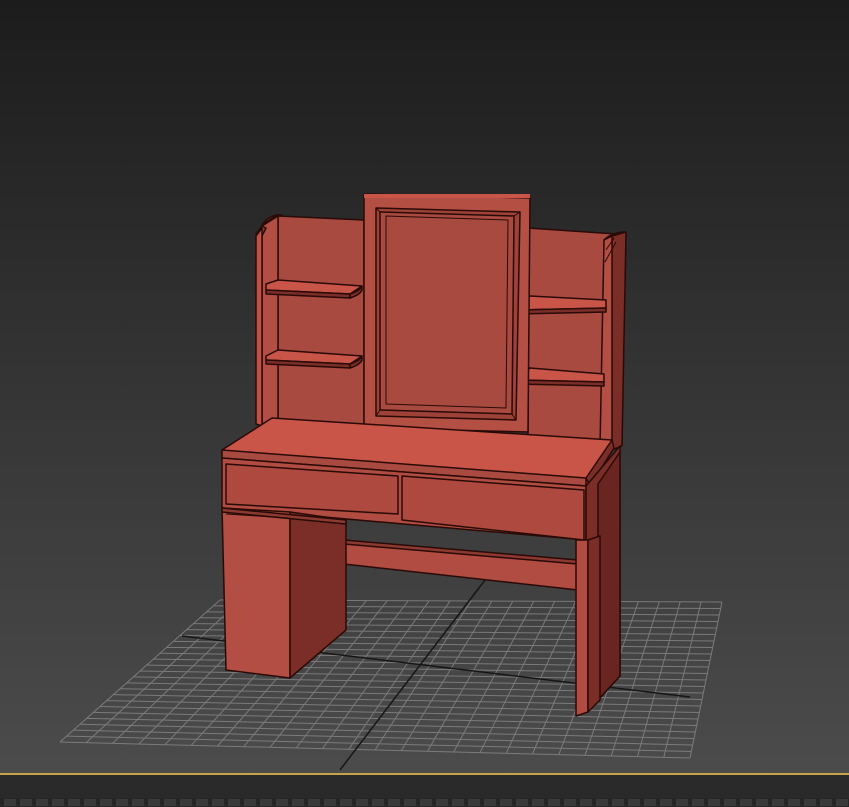  I want to click on hutch-right-side, so click(613, 341).